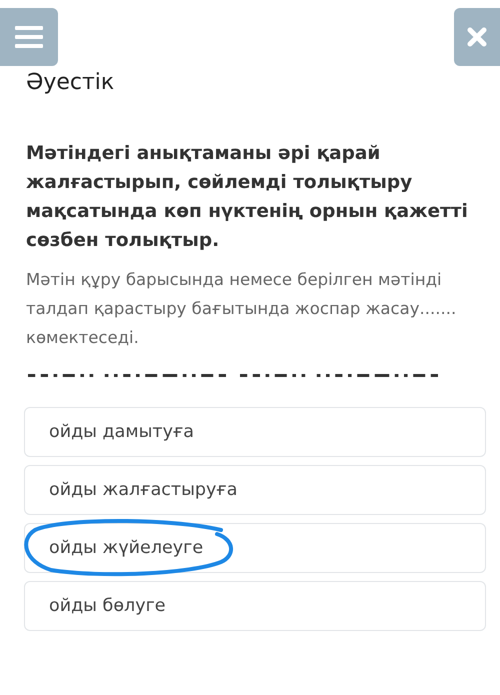 The height and width of the screenshot is (695, 500). I want to click on close-icon, so click(477, 37).